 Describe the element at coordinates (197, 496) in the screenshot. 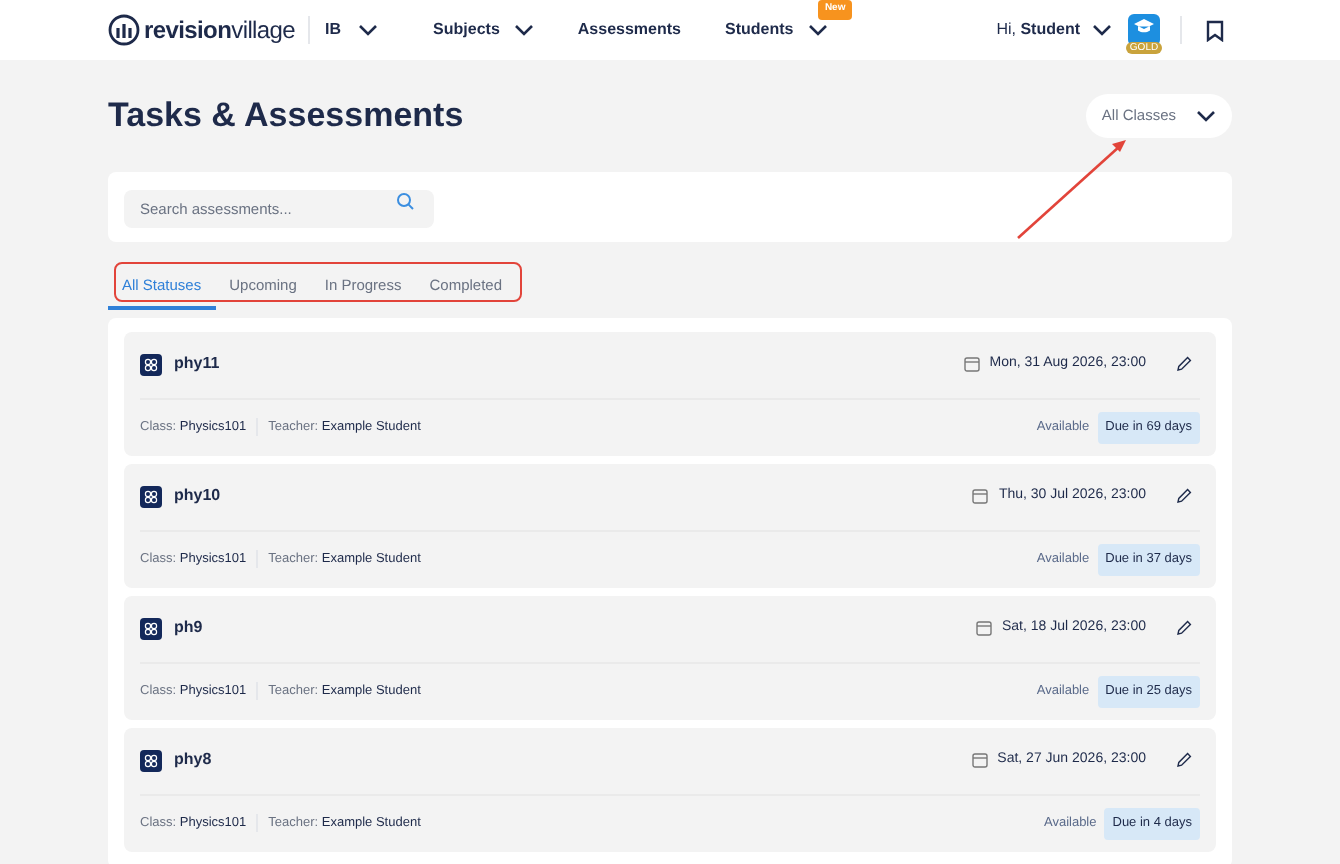

I see `assessment-name: phy10` at that location.